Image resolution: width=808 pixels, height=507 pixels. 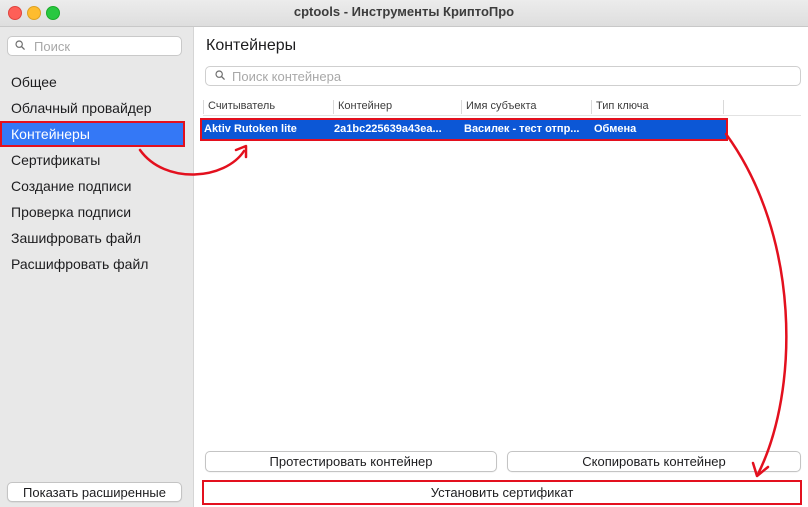 I want to click on column-header-reader: Считыватель, so click(x=268, y=107).